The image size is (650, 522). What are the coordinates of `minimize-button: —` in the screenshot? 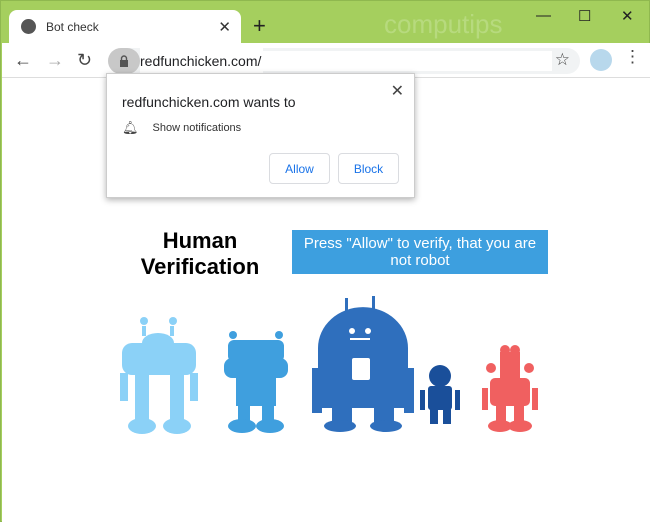 It's located at (543, 15).